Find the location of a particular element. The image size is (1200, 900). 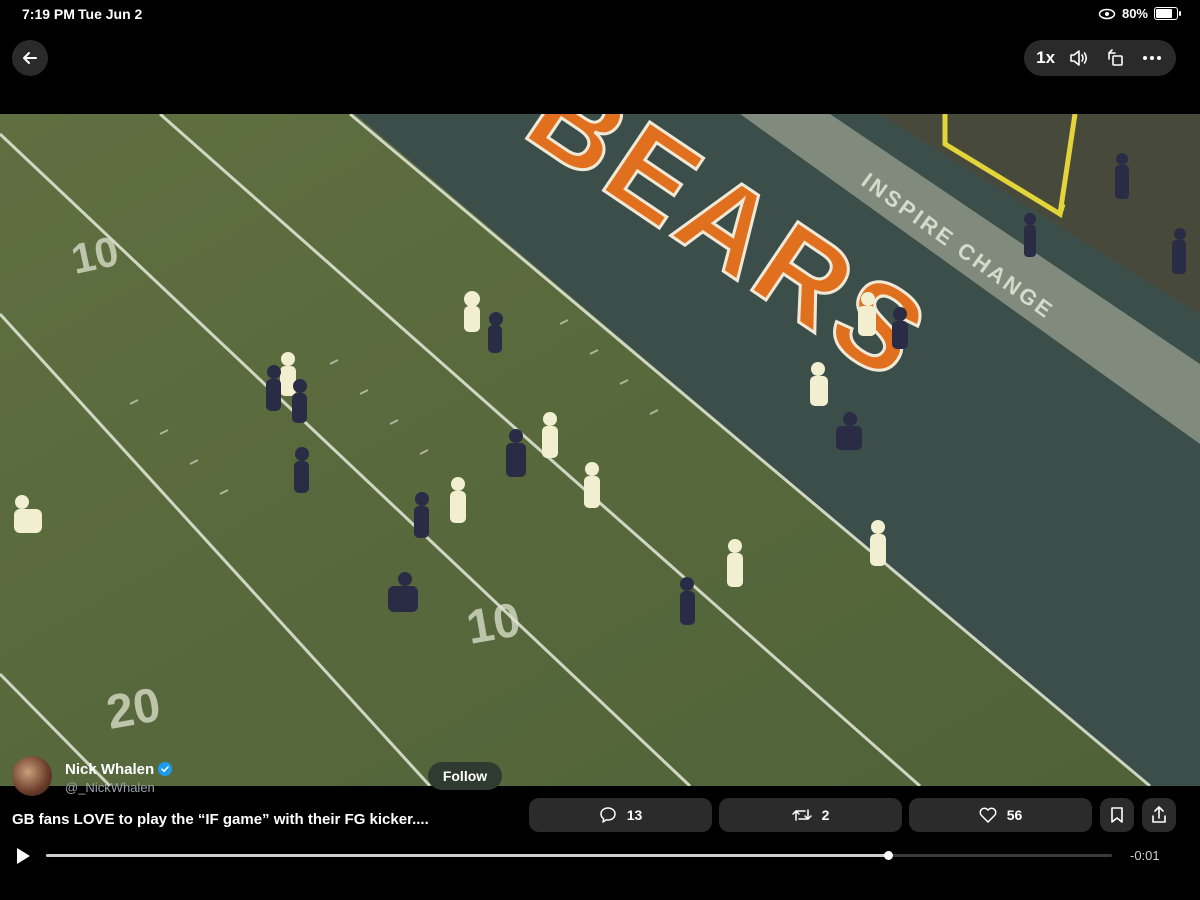

share-icon is located at coordinates (1159, 814).